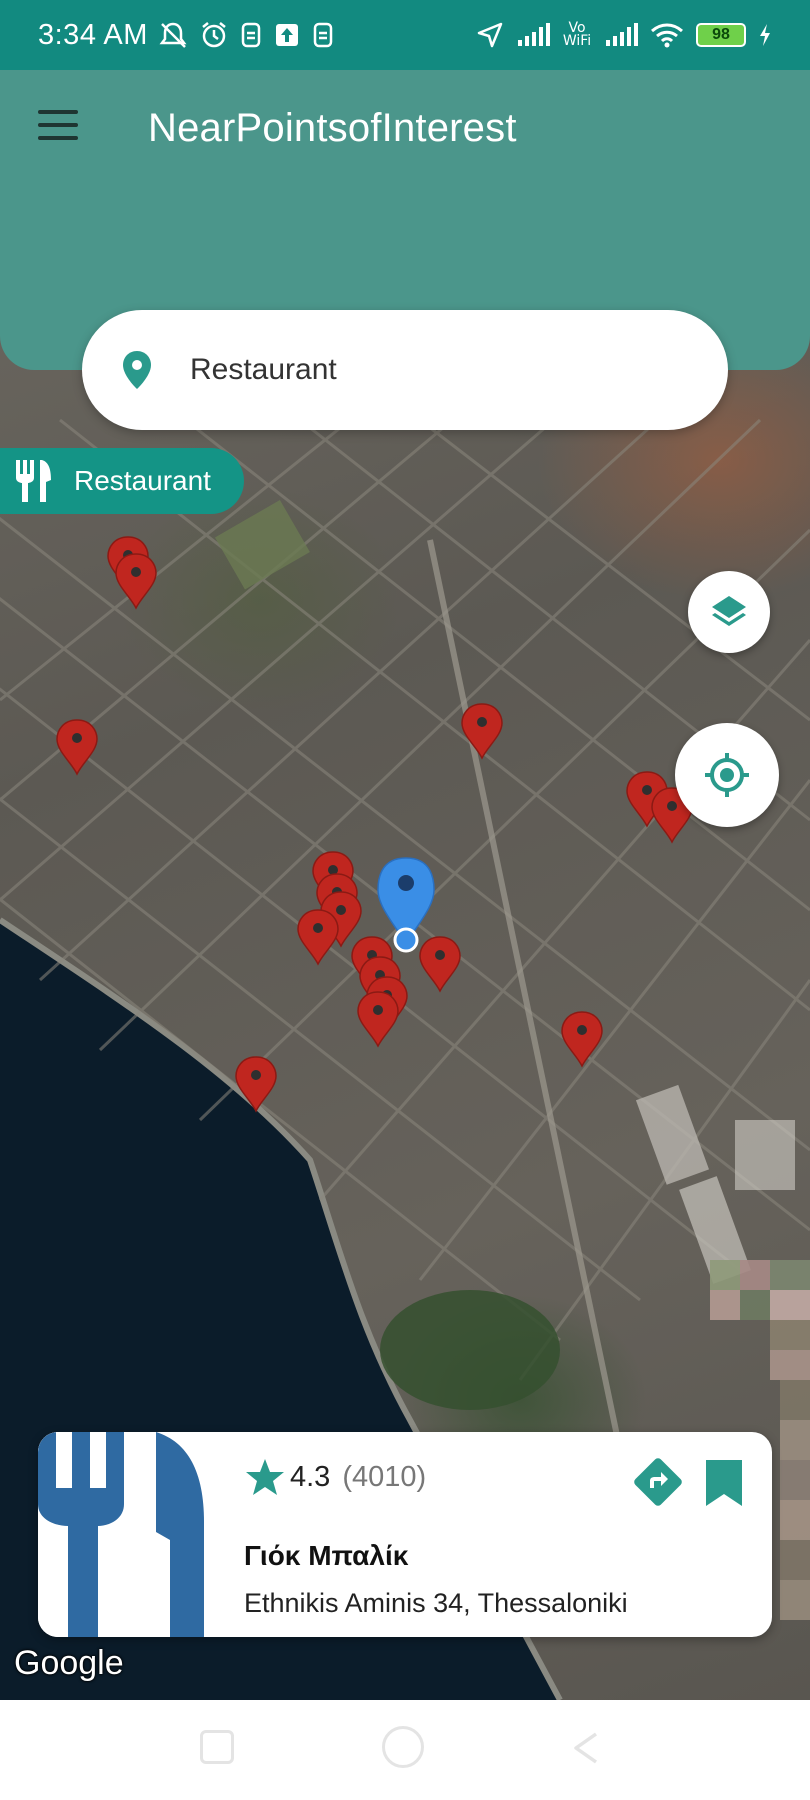 Image resolution: width=810 pixels, height=1800 pixels. I want to click on bookmark-button, so click(724, 1483).